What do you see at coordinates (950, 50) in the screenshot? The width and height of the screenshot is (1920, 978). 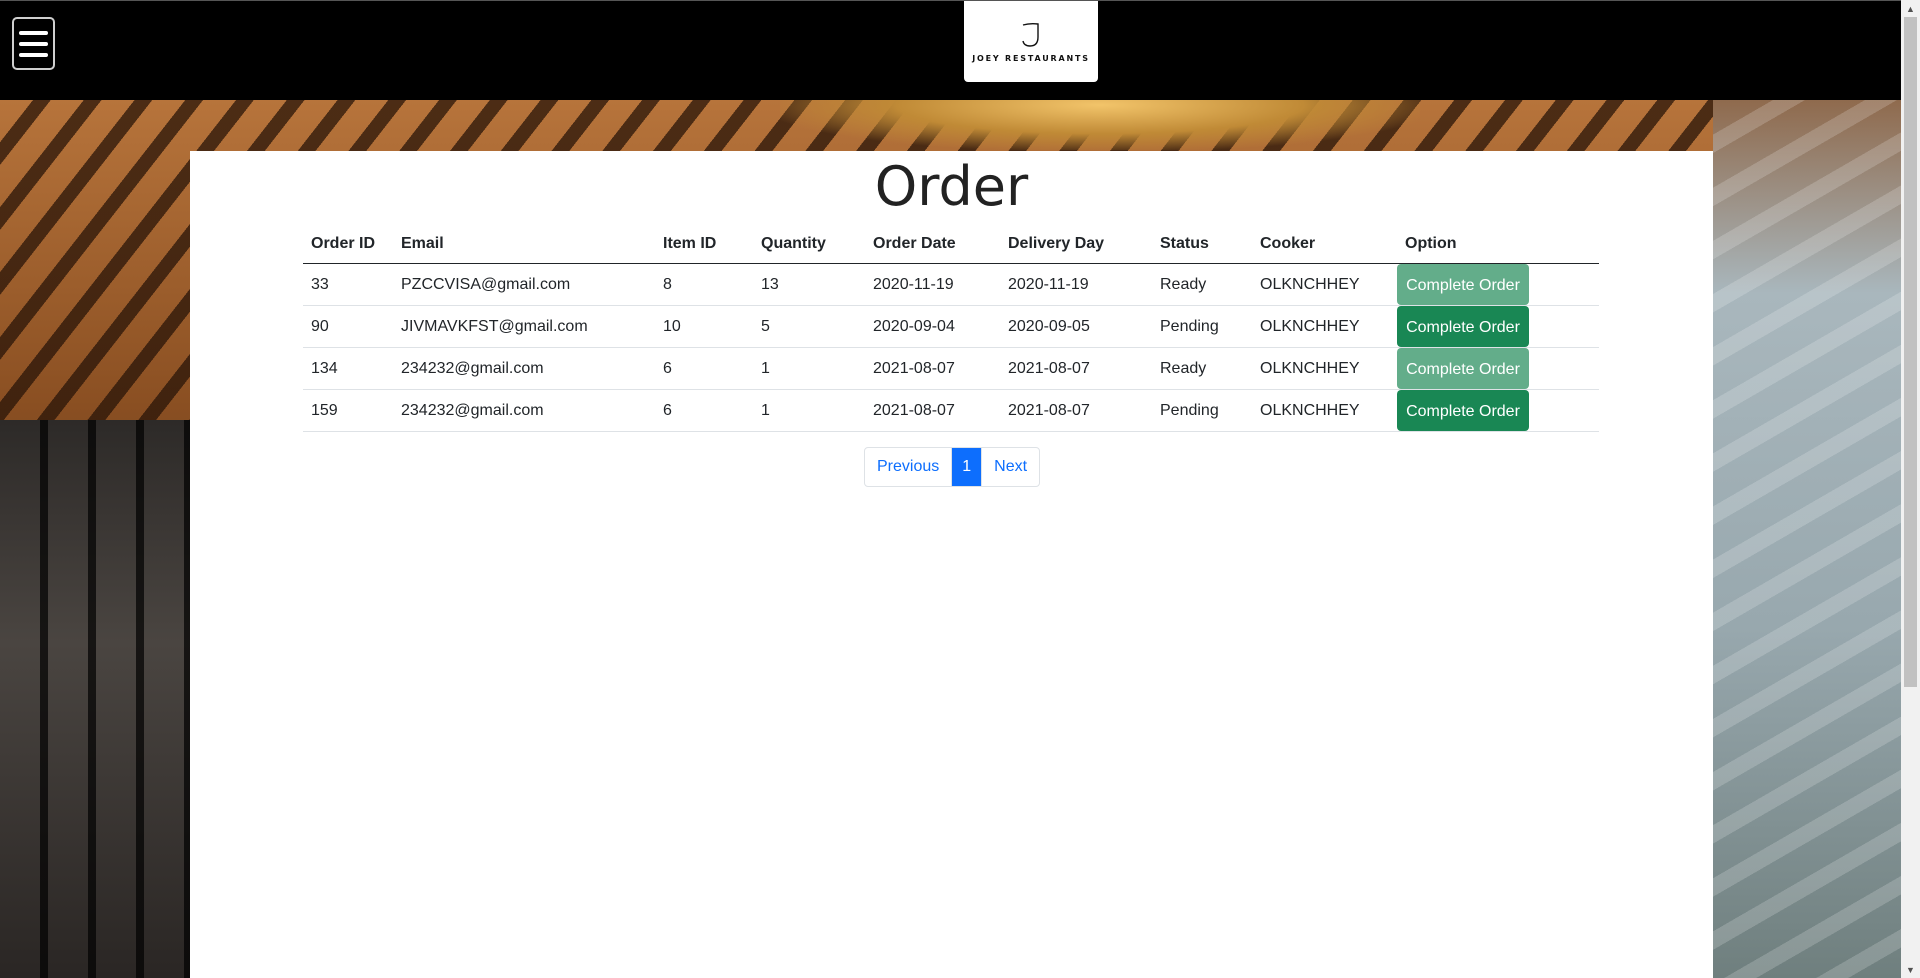 I see `top-navbar: JOEY RESTAURANTS` at bounding box center [950, 50].